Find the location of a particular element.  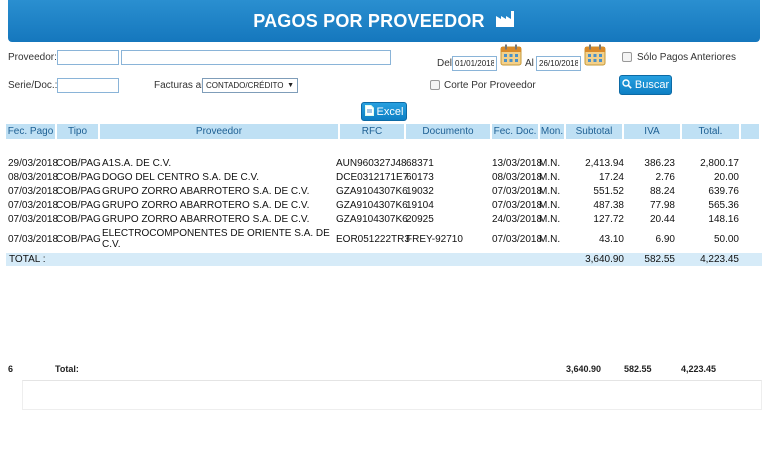

col-fec-doc: Fec. Doc. is located at coordinates (515, 131).